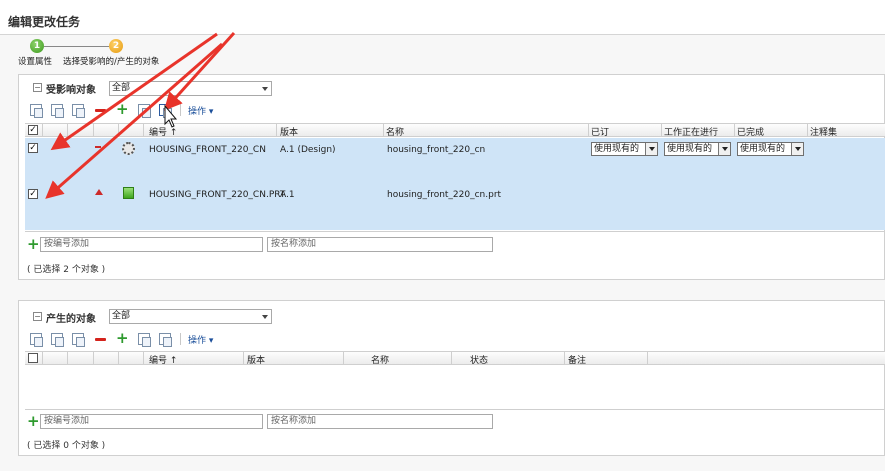  I want to click on affected-filter-select: 全部, so click(190, 88).